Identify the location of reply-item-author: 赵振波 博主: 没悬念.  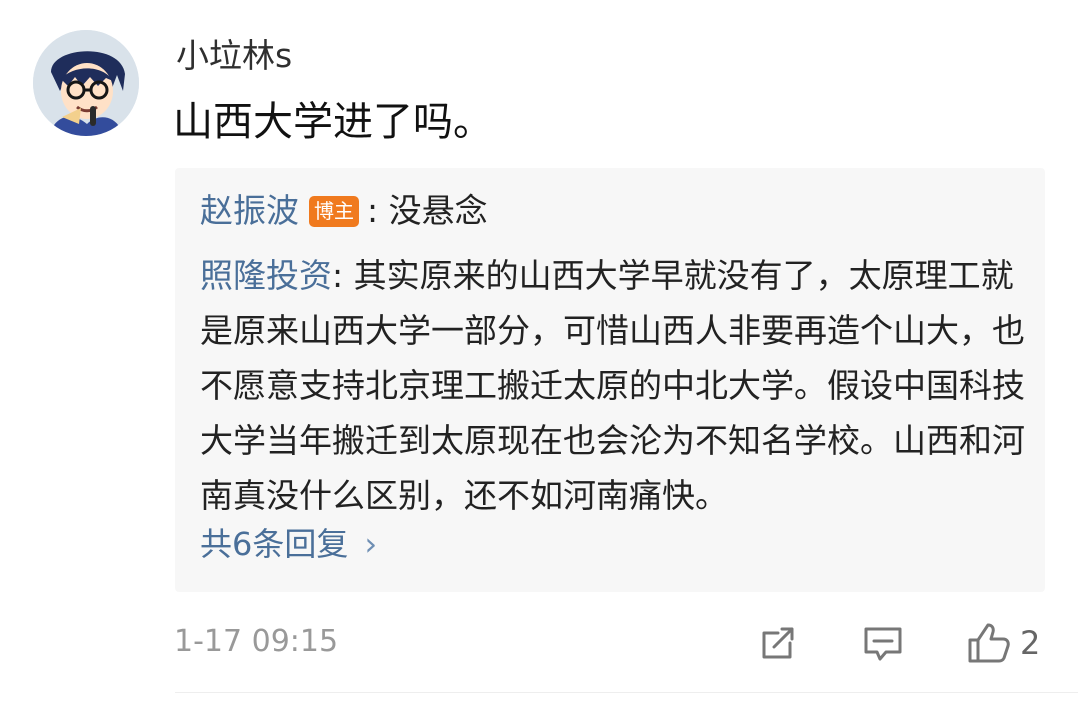
(344, 211).